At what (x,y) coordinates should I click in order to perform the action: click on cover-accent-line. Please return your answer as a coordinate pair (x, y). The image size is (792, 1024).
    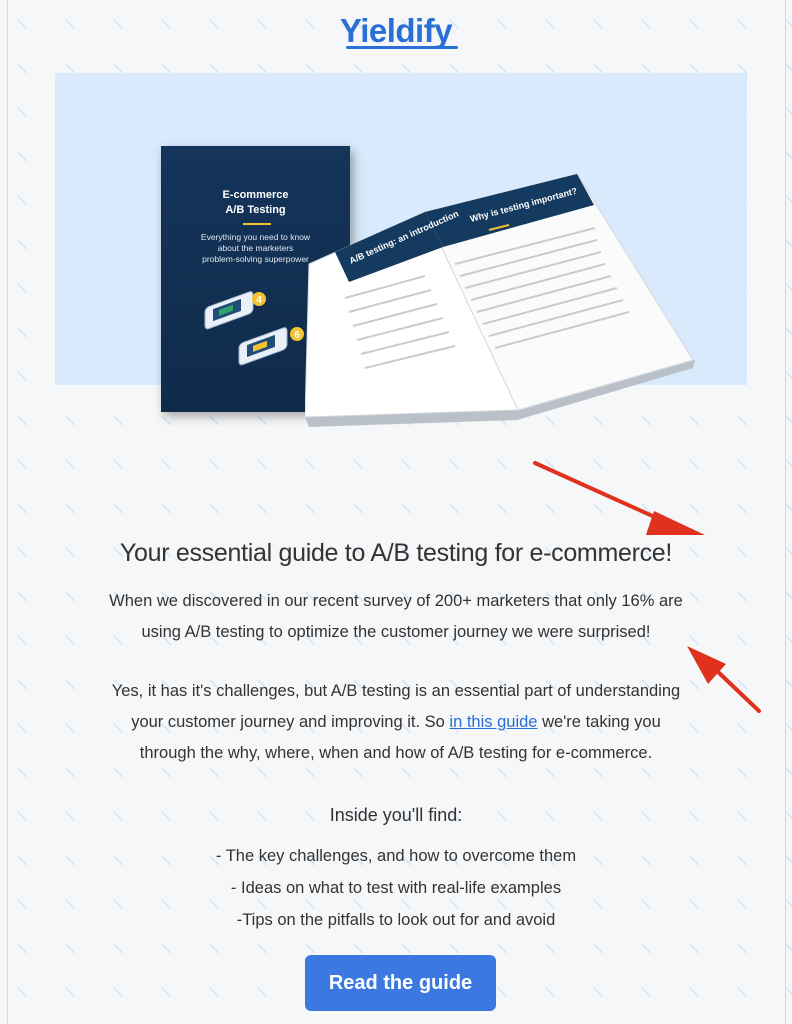
    Looking at the image, I should click on (257, 224).